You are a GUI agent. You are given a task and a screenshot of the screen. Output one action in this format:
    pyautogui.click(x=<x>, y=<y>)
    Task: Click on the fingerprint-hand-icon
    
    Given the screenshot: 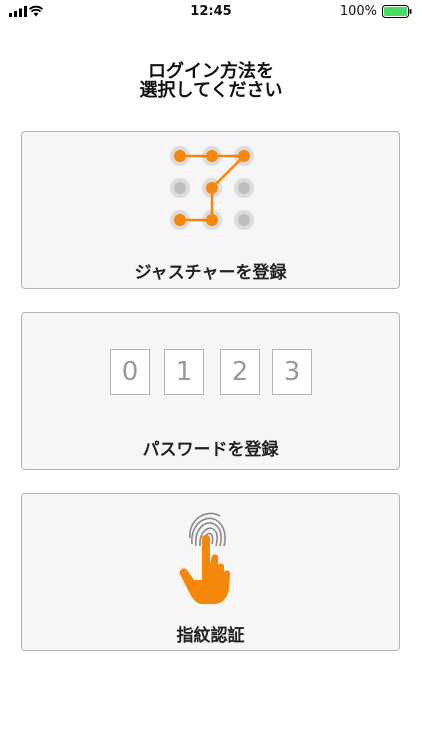 What is the action you would take?
    pyautogui.click(x=205, y=558)
    